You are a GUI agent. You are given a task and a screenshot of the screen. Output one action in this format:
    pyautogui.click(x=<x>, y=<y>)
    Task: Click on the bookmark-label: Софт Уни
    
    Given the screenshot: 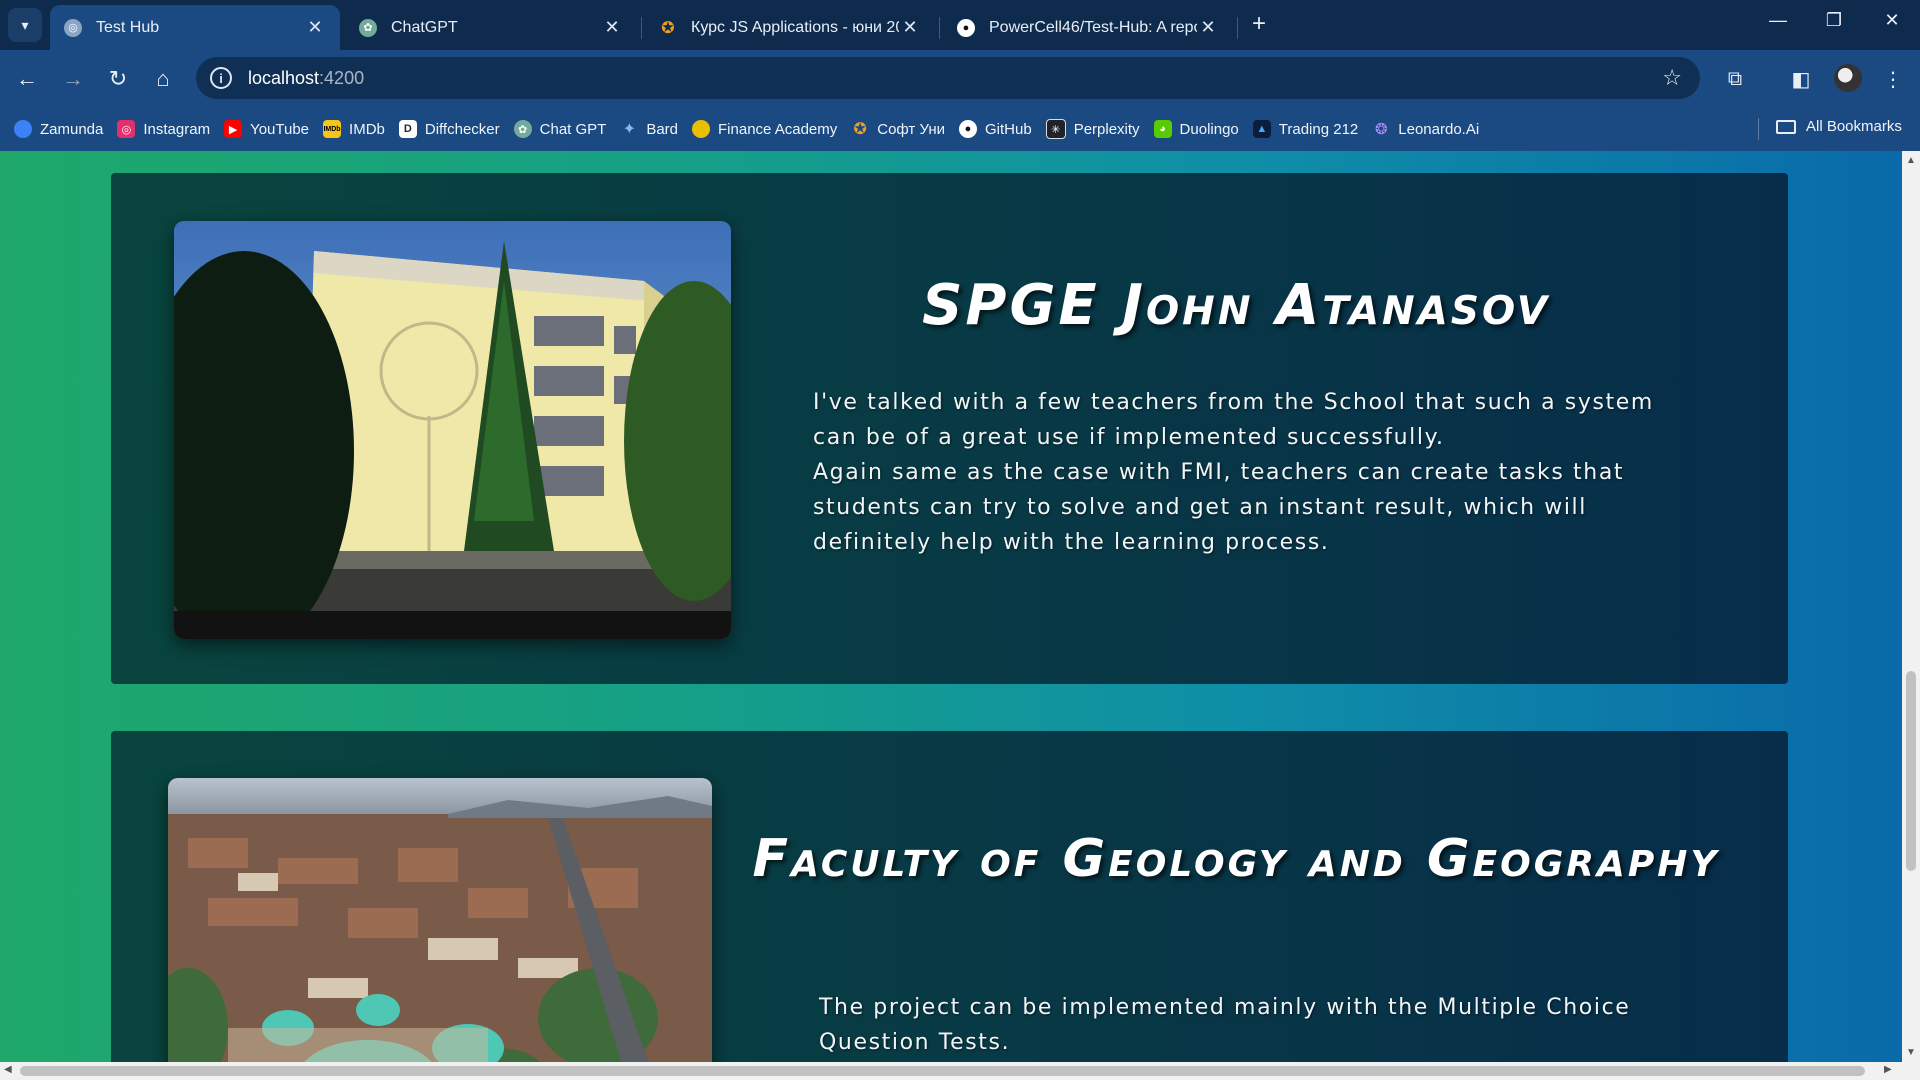 What is the action you would take?
    pyautogui.click(x=911, y=129)
    